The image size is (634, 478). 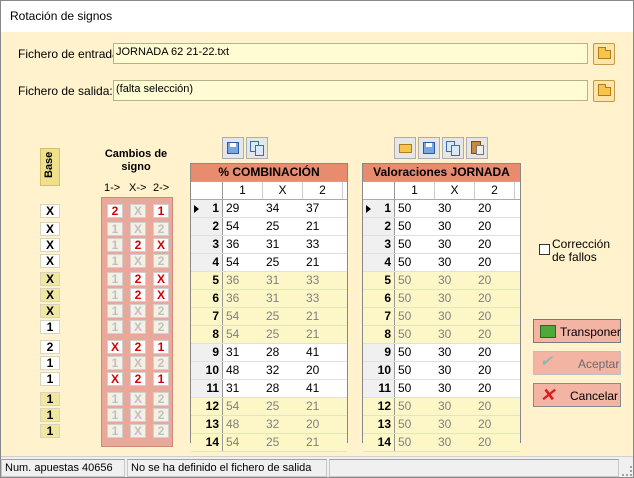 I want to click on valor-row: 8 50 30 20, so click(x=441, y=335).